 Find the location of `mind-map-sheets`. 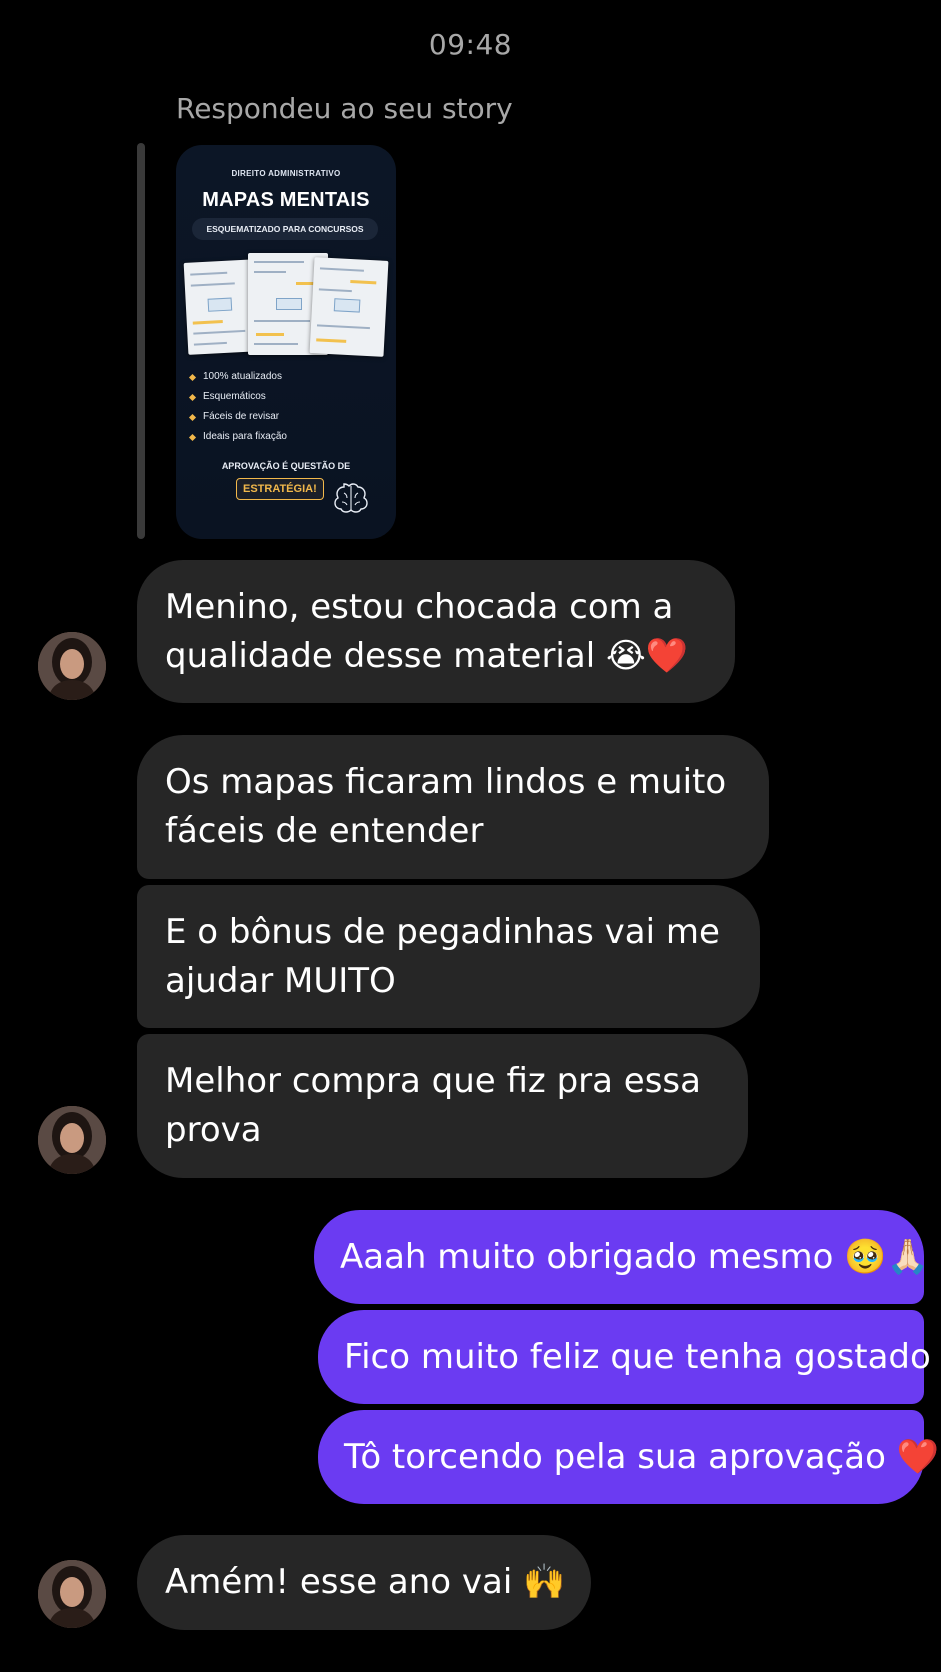

mind-map-sheets is located at coordinates (286, 307).